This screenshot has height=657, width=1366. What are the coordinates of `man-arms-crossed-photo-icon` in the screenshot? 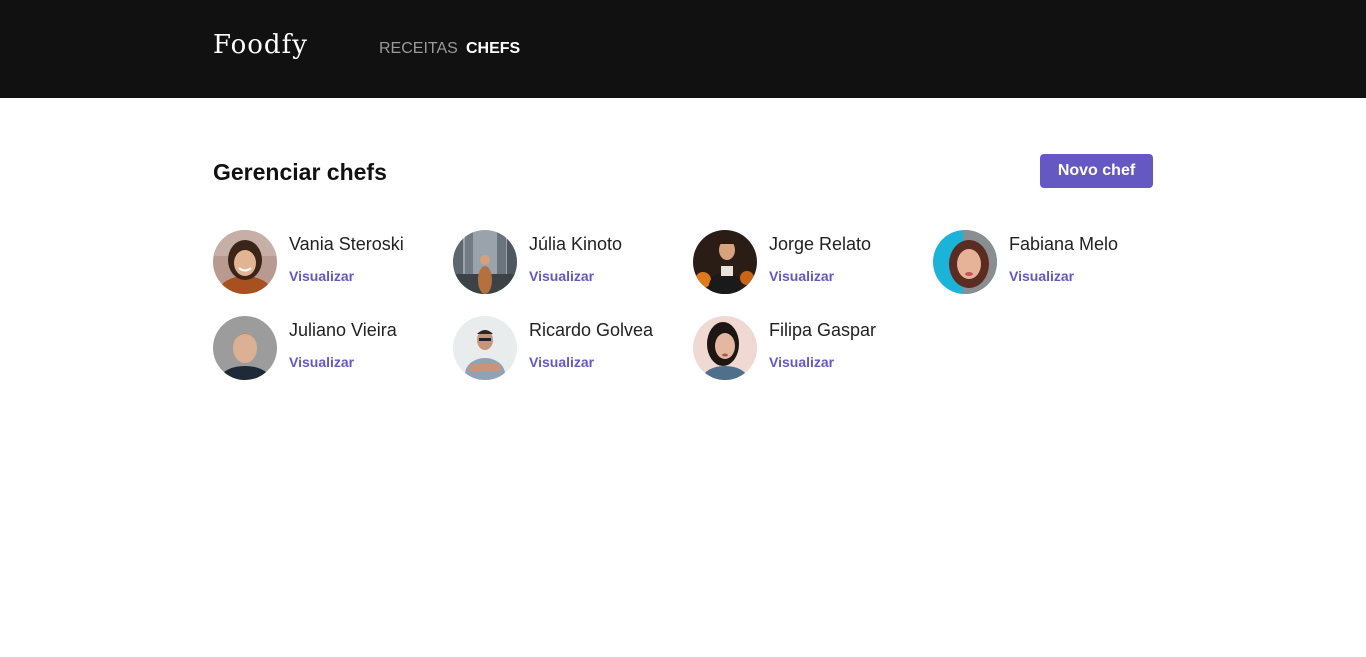 It's located at (485, 348).